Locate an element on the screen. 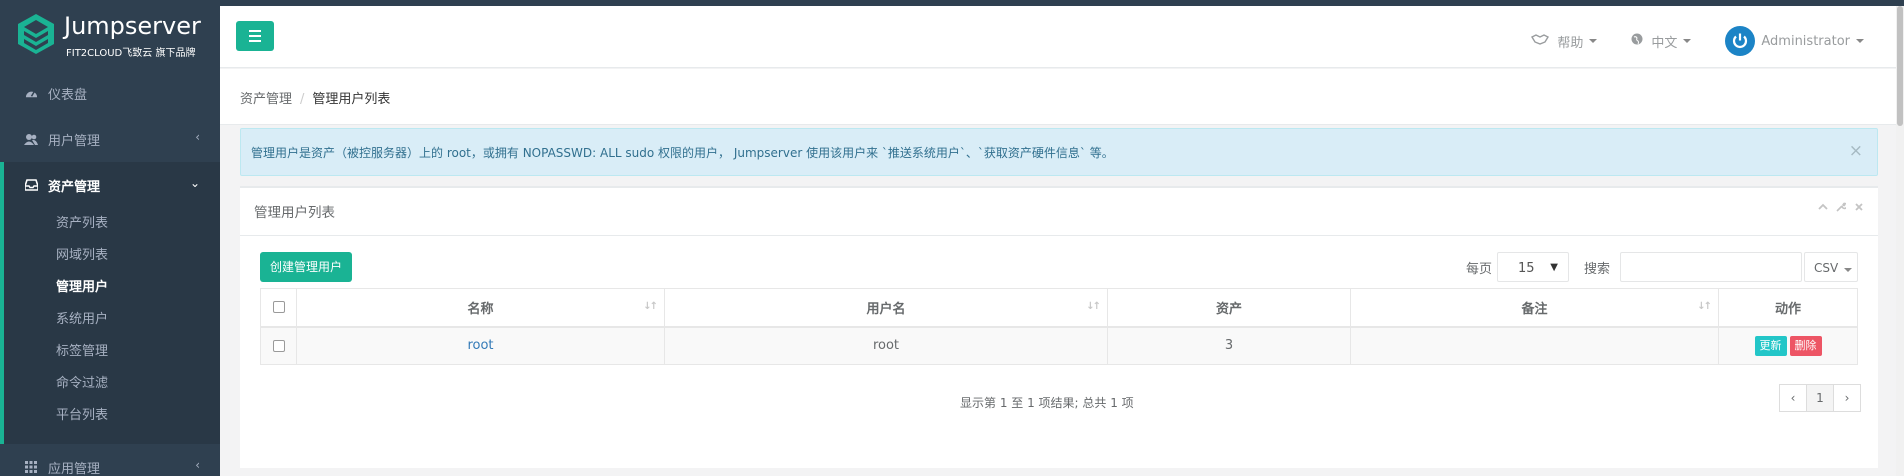  brand-logo: Jumpserver FIT2CLOUD飞致云 旗下品牌 is located at coordinates (110, 35).